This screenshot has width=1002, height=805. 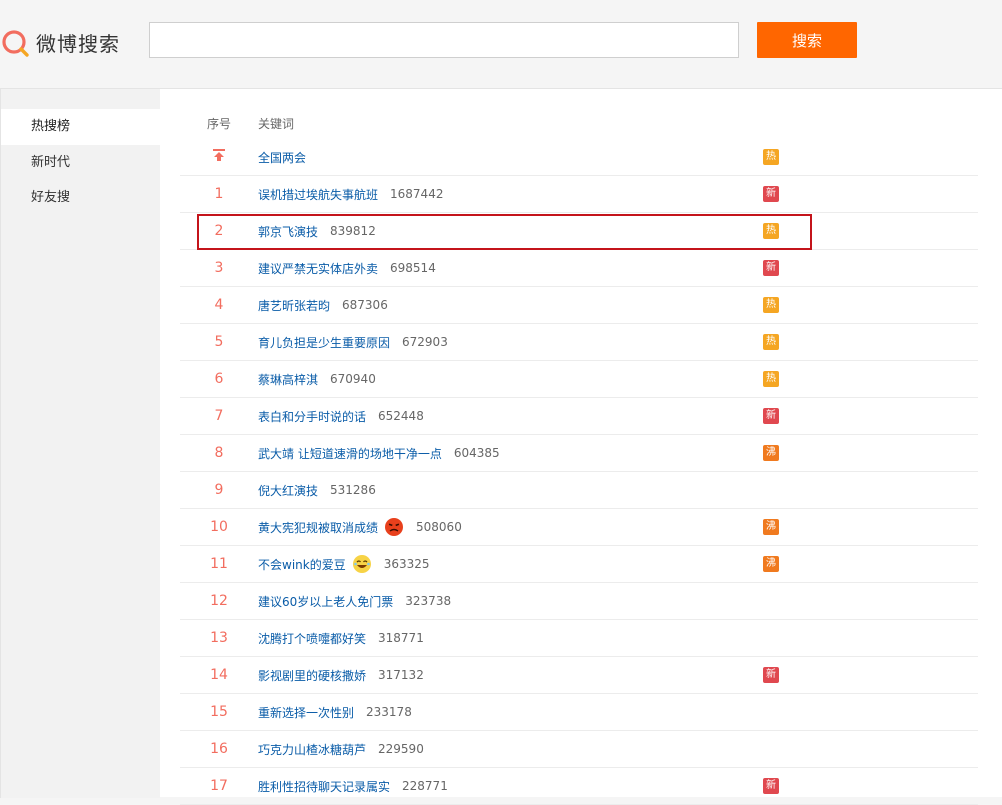 What do you see at coordinates (219, 305) in the screenshot?
I see `rank-number: 4` at bounding box center [219, 305].